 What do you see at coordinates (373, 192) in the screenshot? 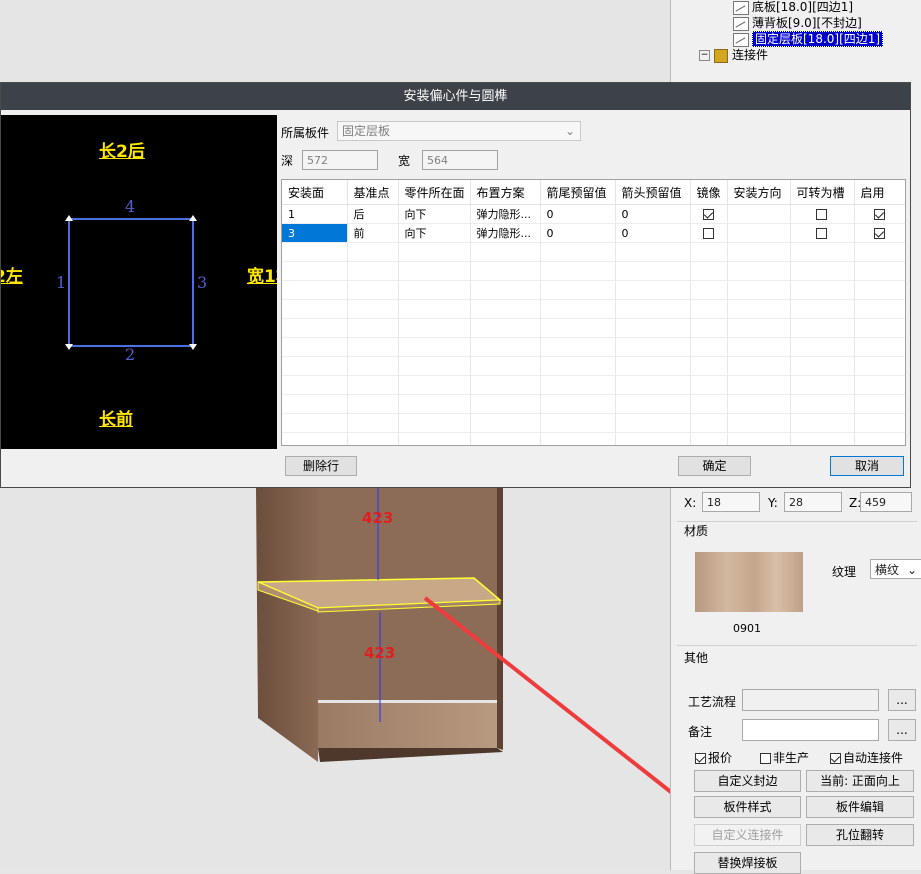
I see `column-header: 基准点` at bounding box center [373, 192].